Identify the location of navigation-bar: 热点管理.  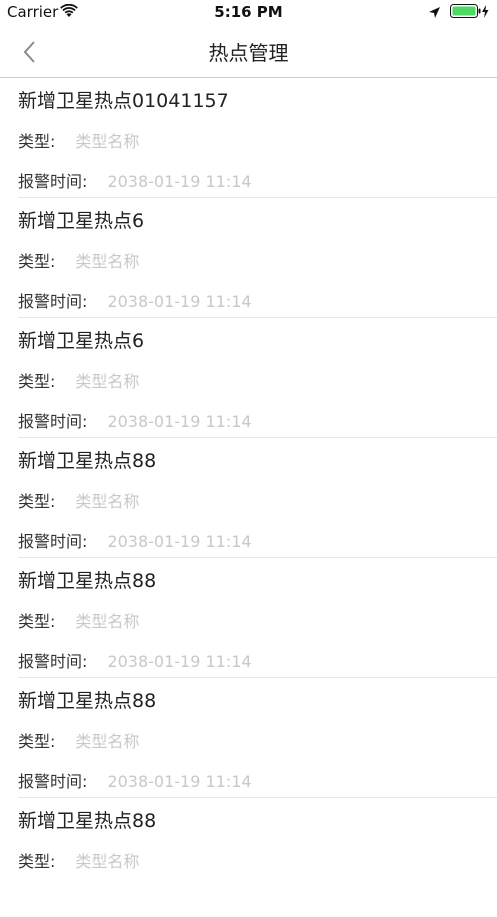
(248, 52).